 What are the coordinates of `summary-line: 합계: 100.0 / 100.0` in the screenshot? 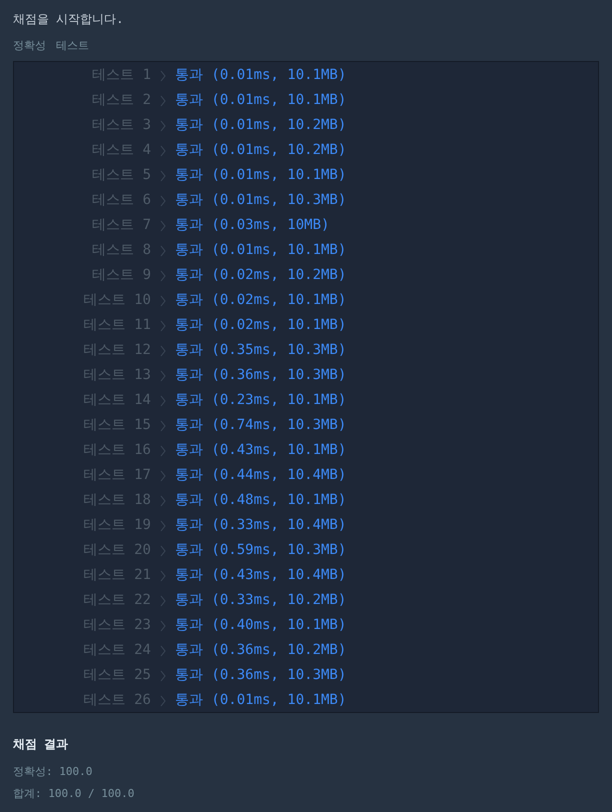 It's located at (73, 794).